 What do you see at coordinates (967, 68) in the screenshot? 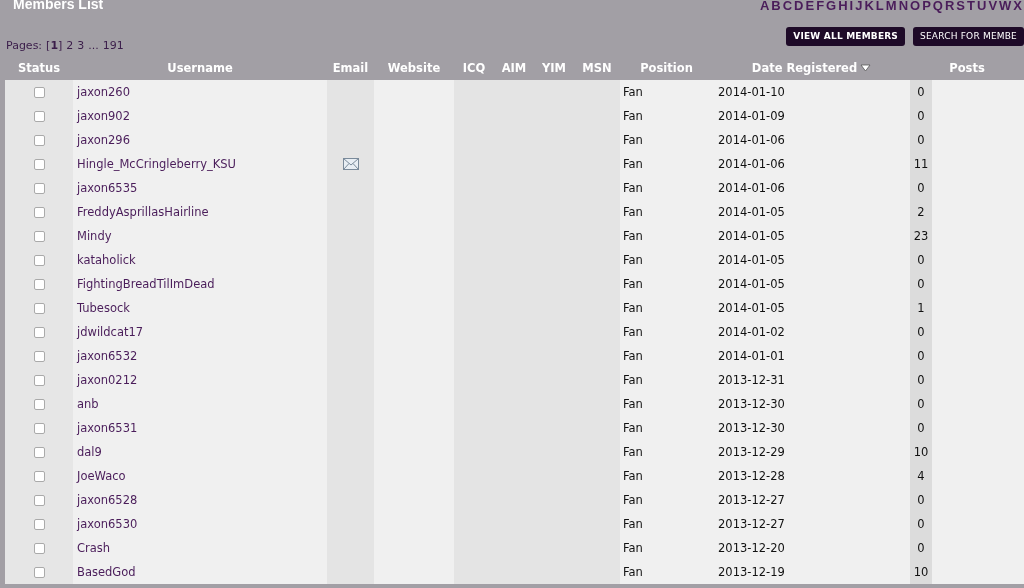
I see `column-header: Posts` at bounding box center [967, 68].